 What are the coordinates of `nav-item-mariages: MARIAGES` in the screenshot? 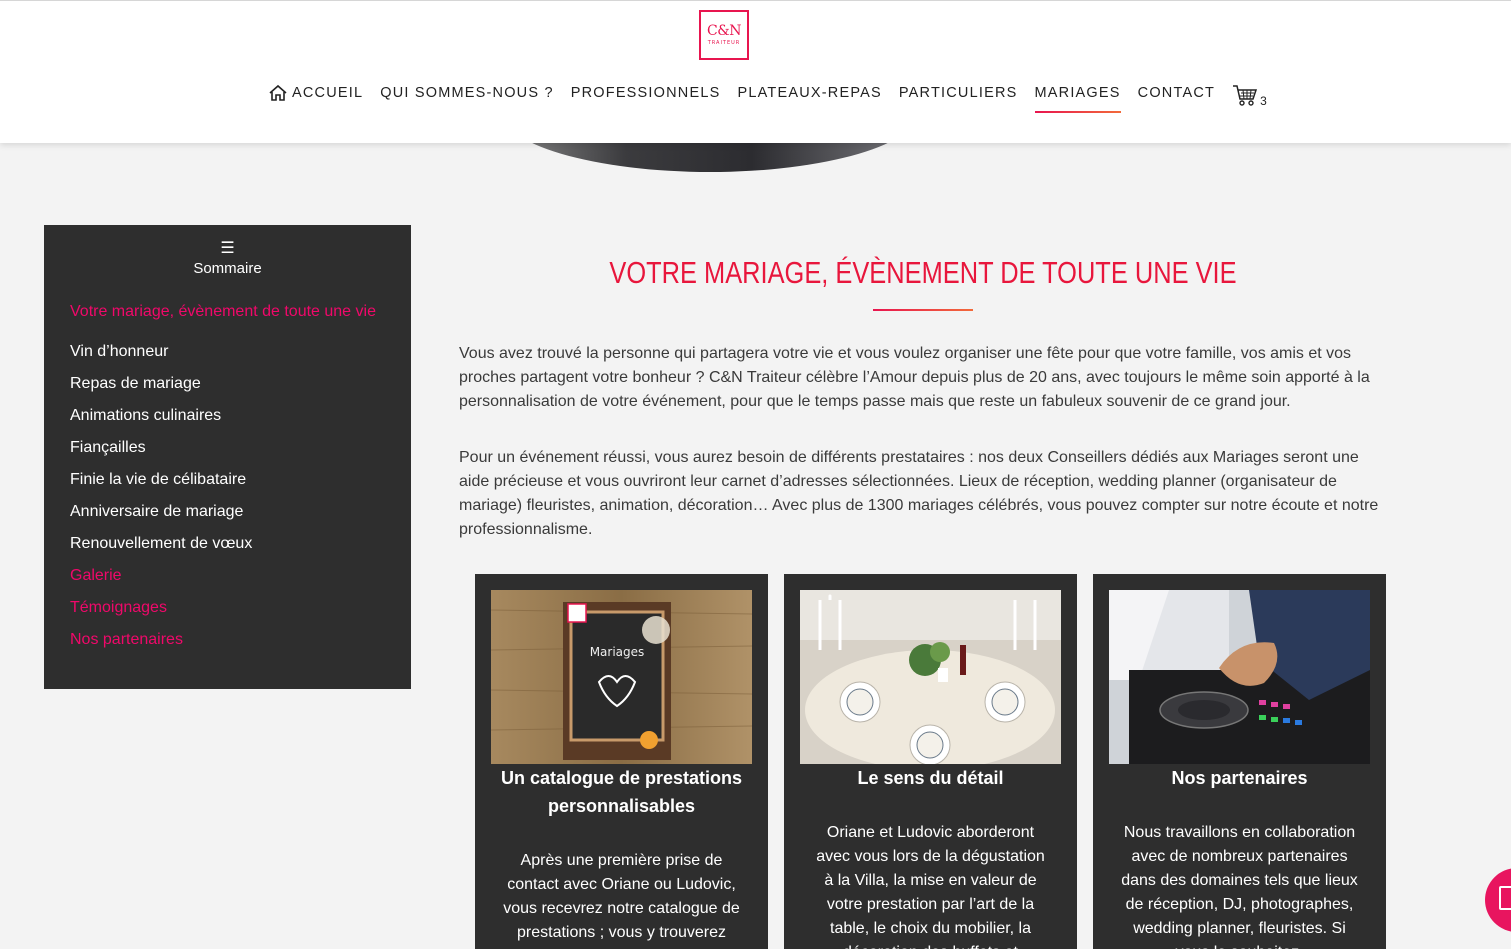 It's located at (1077, 97).